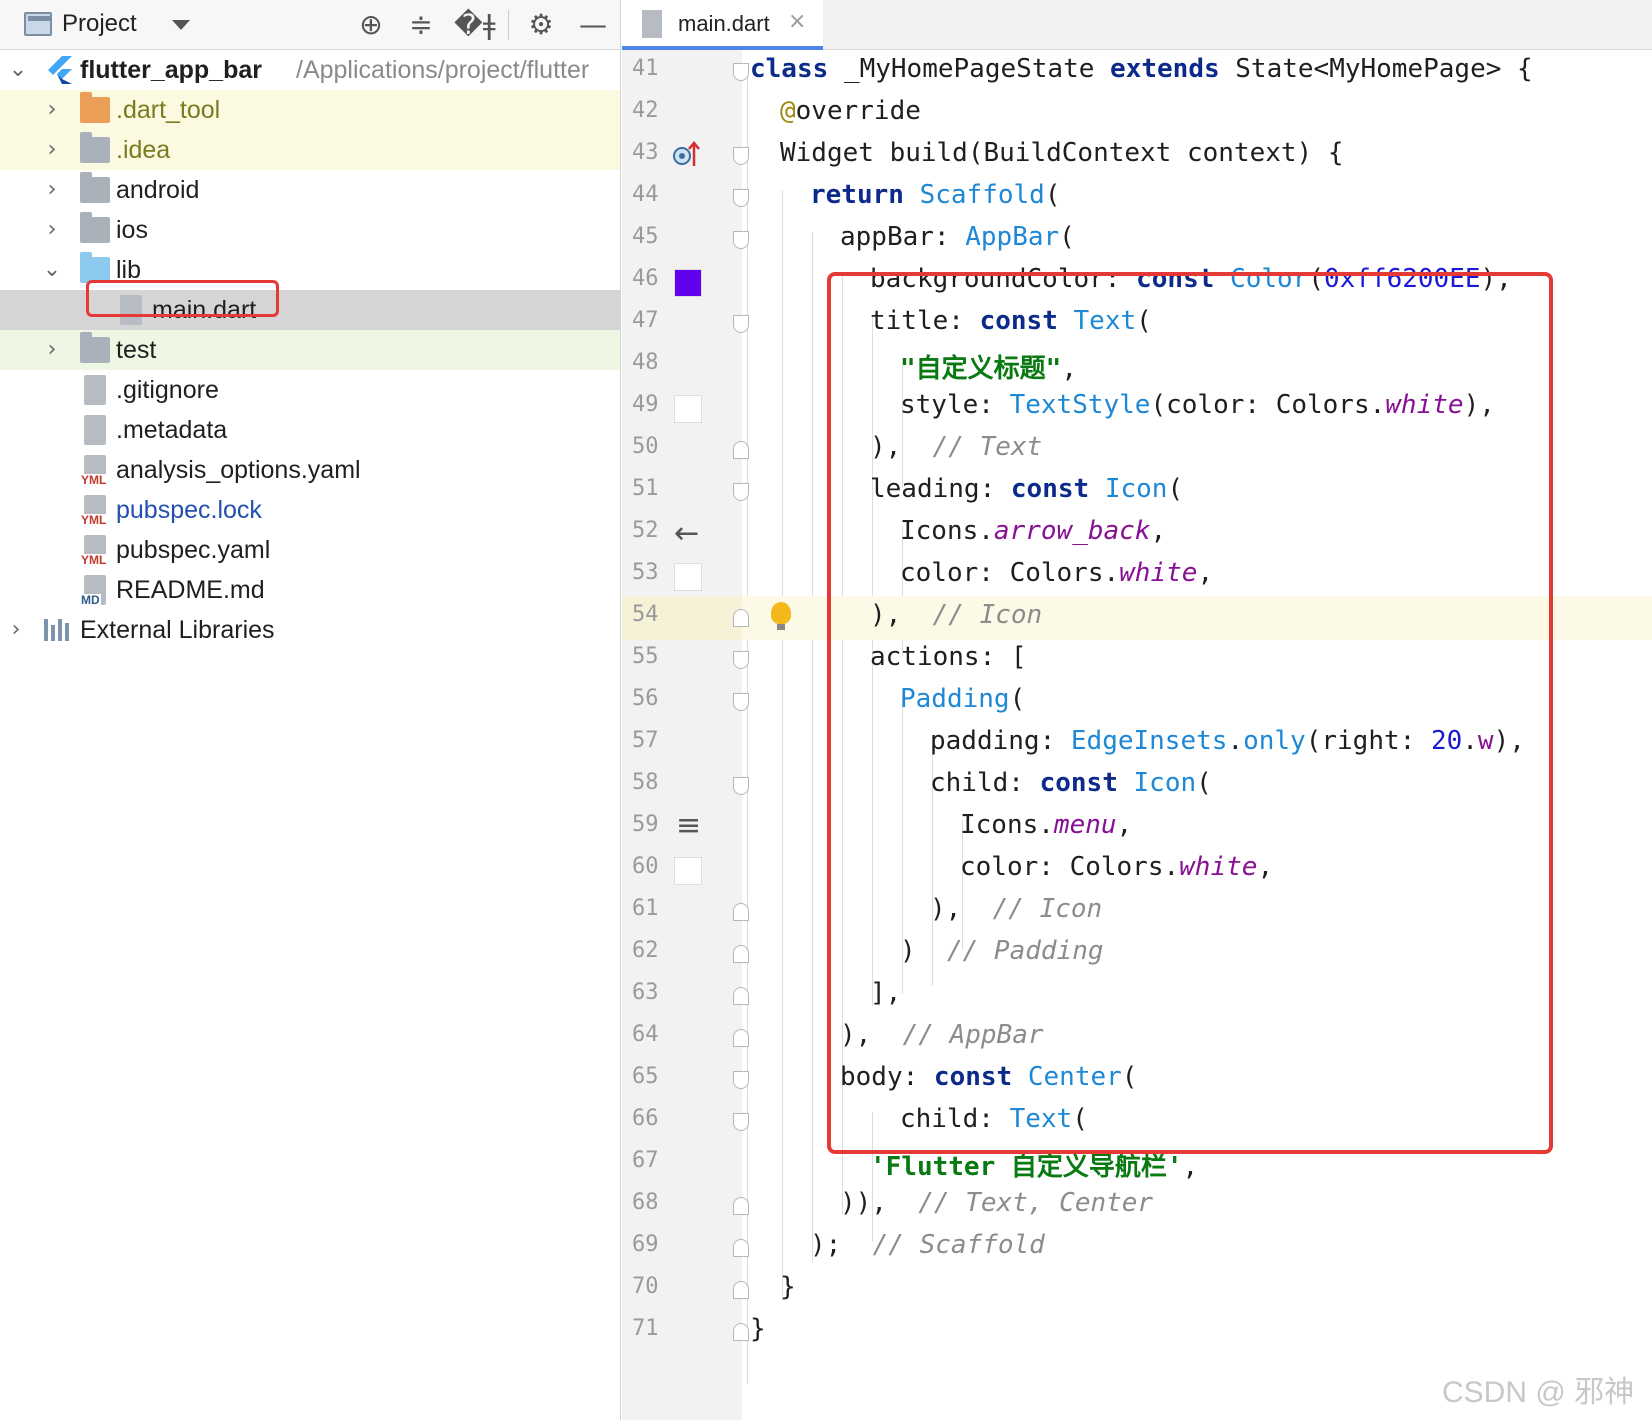 The width and height of the screenshot is (1652, 1420). Describe the element at coordinates (645, 362) in the screenshot. I see `line-number: 48` at that location.